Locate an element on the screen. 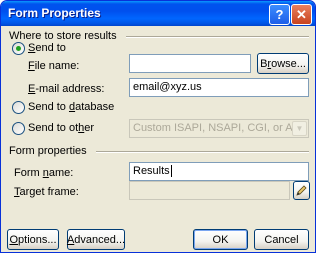 The width and height of the screenshot is (320, 253). text-caret is located at coordinates (171, 171).